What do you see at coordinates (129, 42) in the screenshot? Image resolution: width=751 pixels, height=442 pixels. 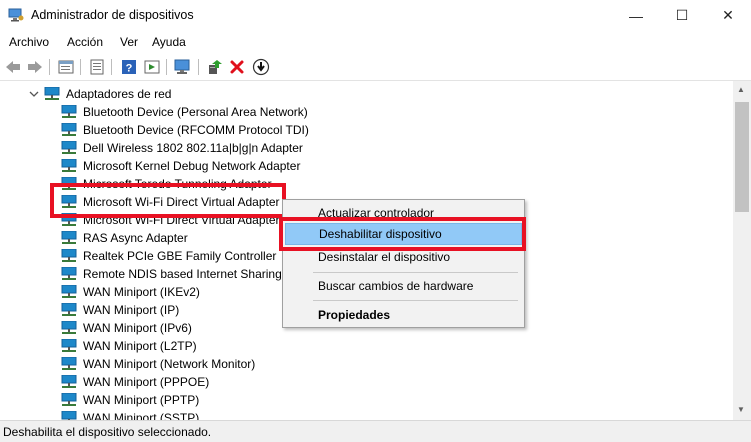 I see `menu-ver: Ver` at bounding box center [129, 42].